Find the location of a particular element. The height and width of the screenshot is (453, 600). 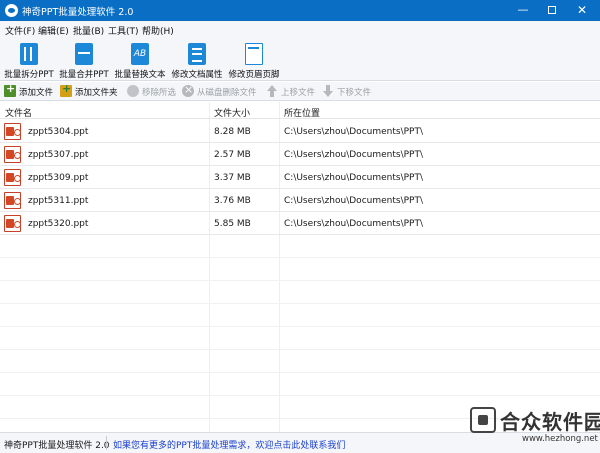

file-size: 8.28 MB is located at coordinates (232, 132).